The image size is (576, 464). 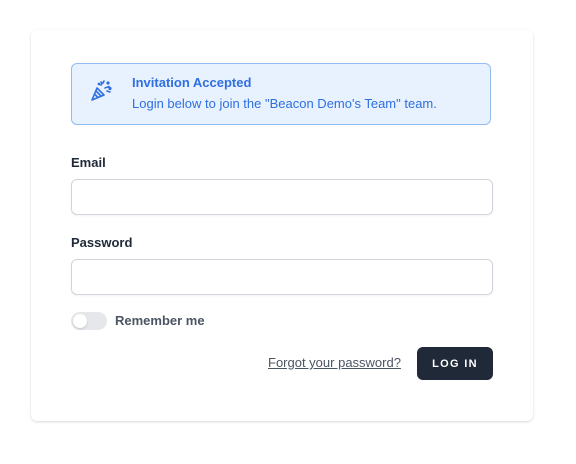 What do you see at coordinates (282, 277) in the screenshot?
I see `password-field` at bounding box center [282, 277].